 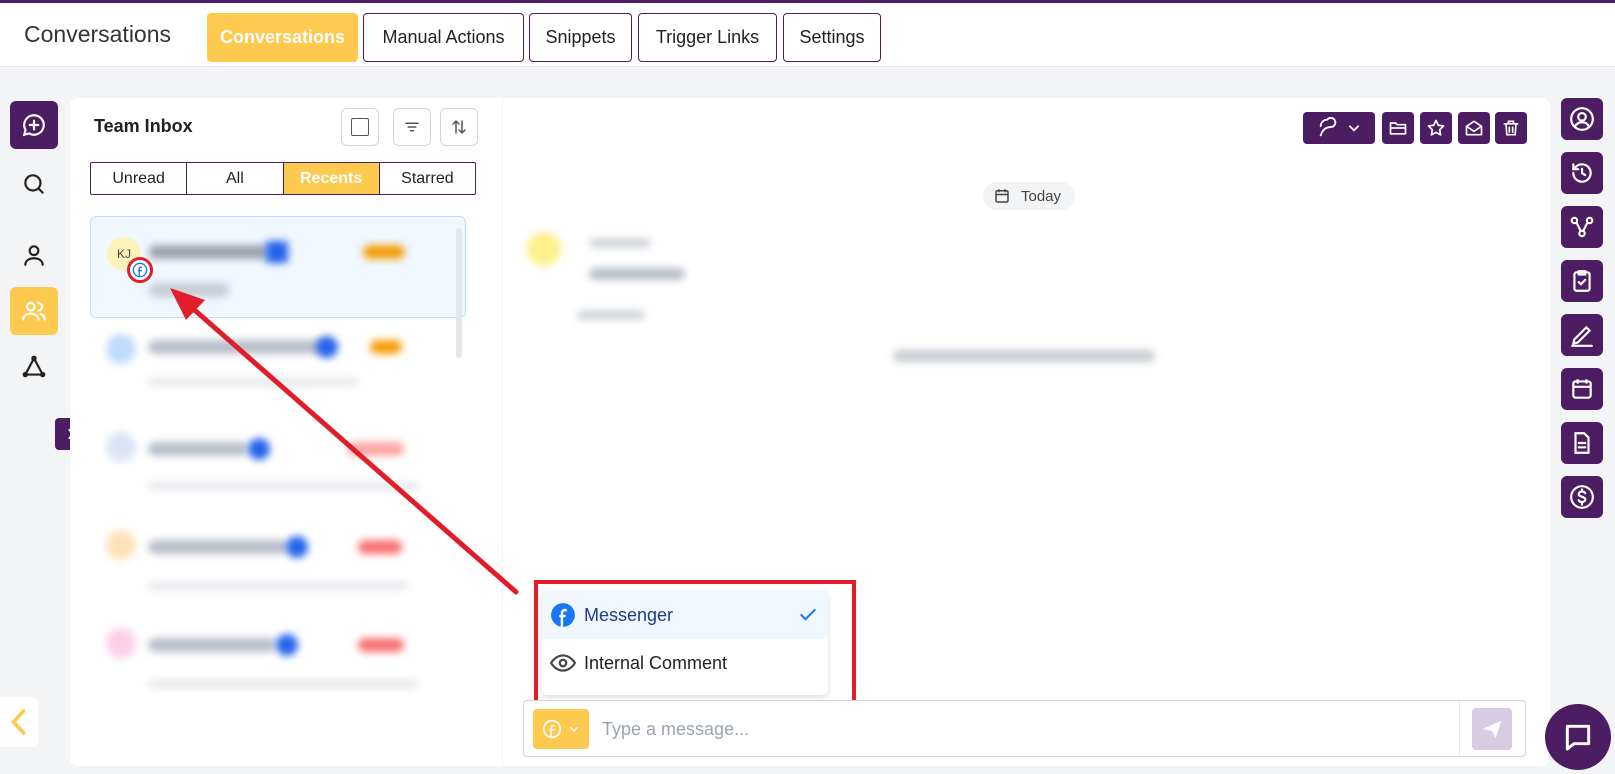 What do you see at coordinates (1582, 497) in the screenshot?
I see `payments-button` at bounding box center [1582, 497].